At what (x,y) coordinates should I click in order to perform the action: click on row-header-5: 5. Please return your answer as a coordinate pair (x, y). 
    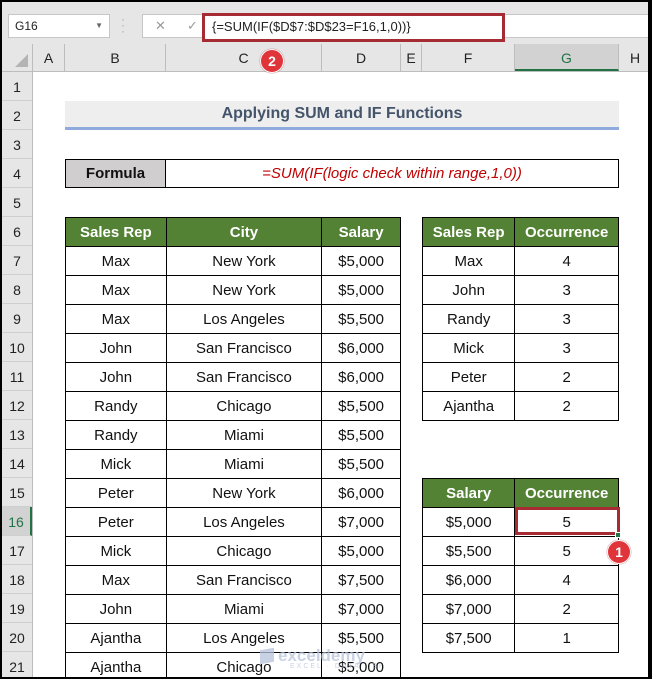
    Looking at the image, I should click on (17, 202).